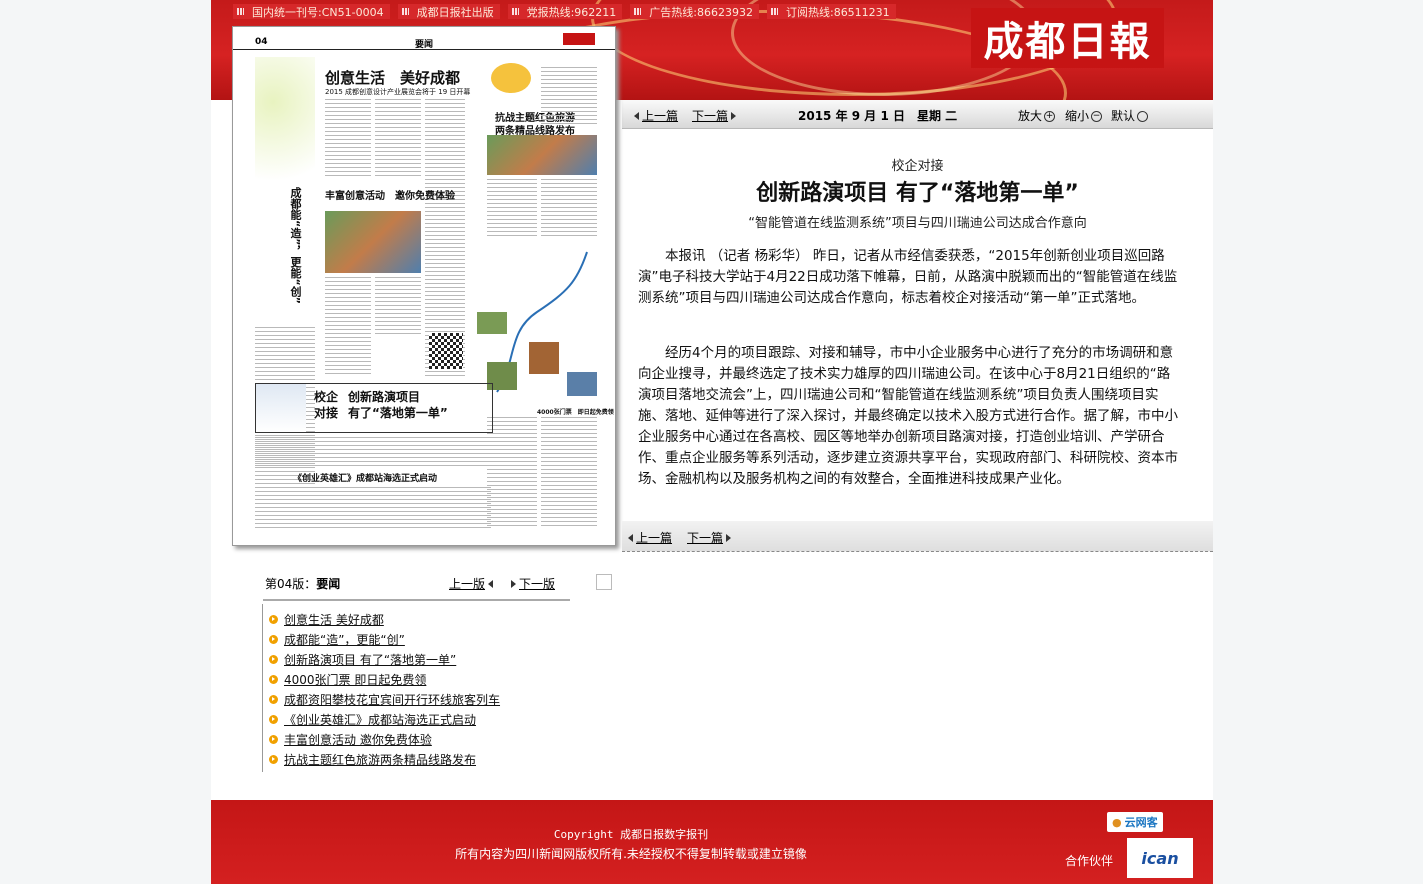 The height and width of the screenshot is (884, 1423). Describe the element at coordinates (513, 584) in the screenshot. I see `caret-right-icon` at that location.